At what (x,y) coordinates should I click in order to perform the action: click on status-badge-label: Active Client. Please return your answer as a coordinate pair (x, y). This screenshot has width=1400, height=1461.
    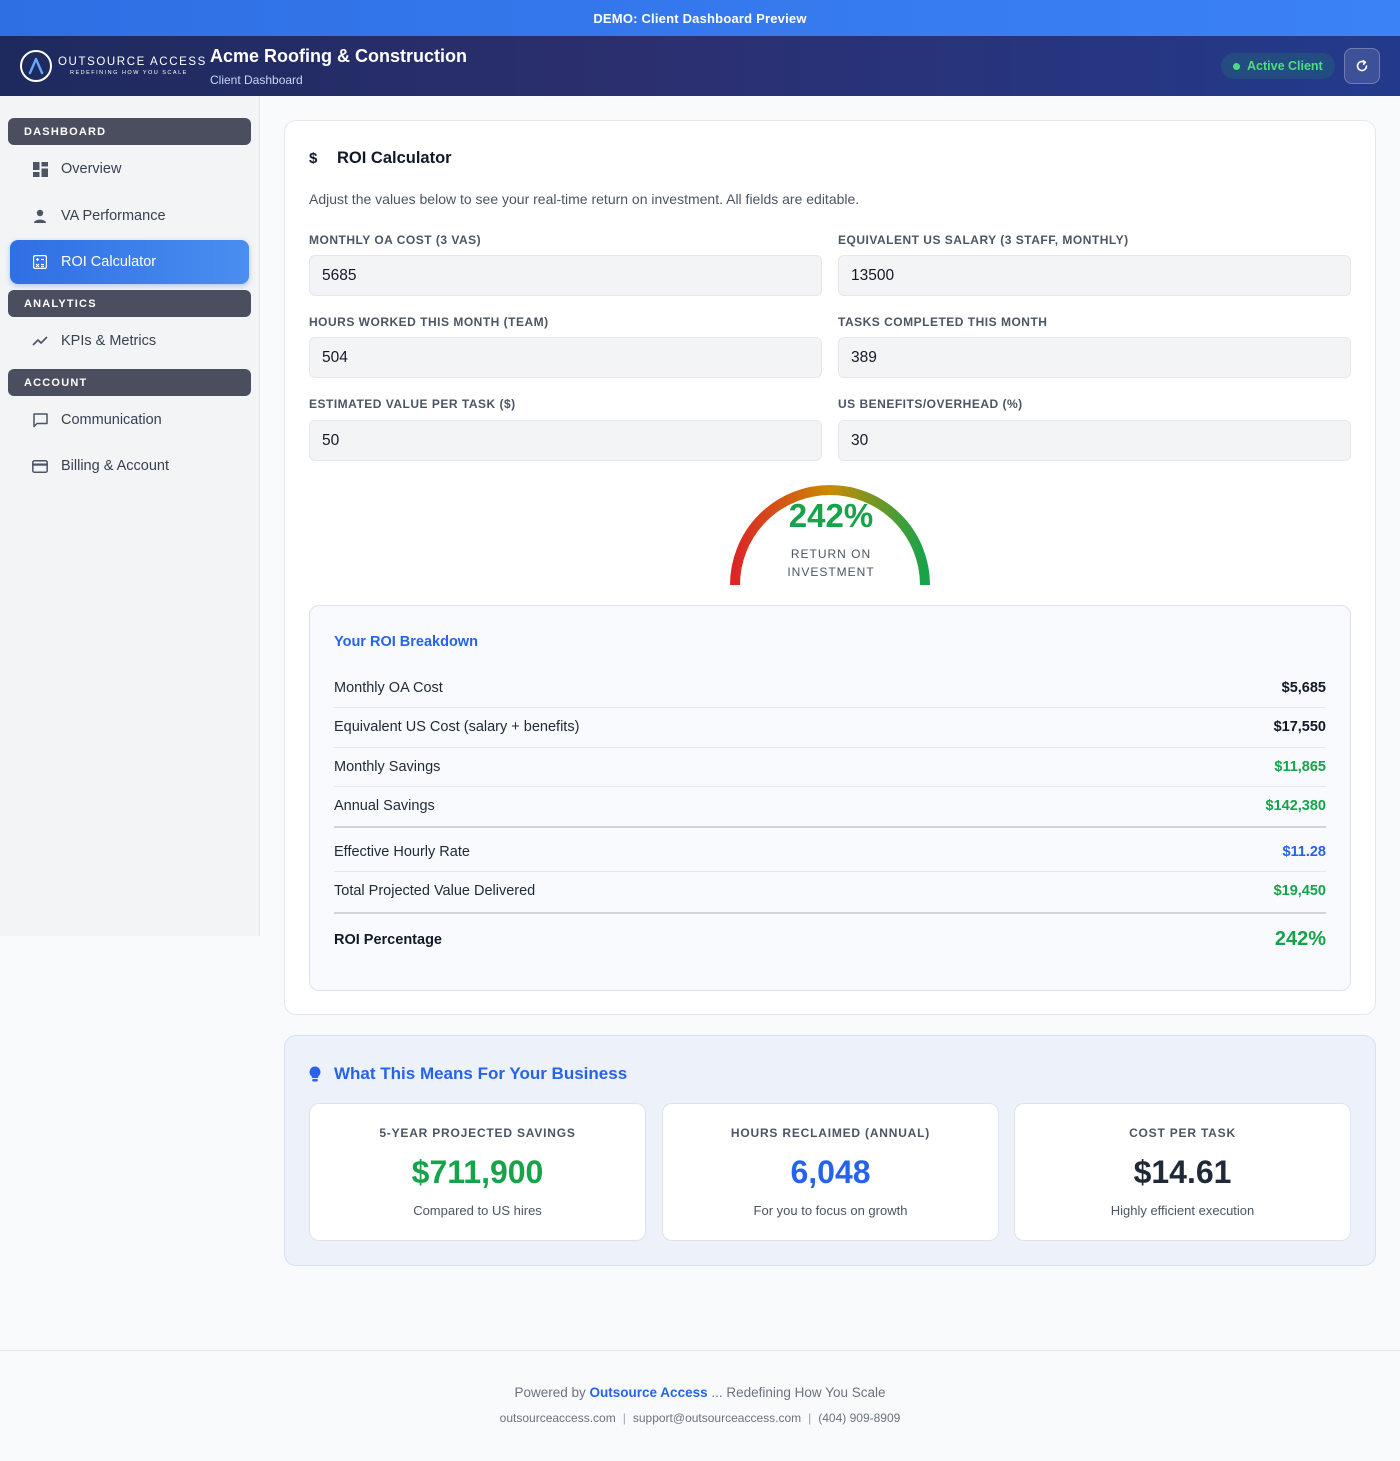
    Looking at the image, I should click on (1285, 66).